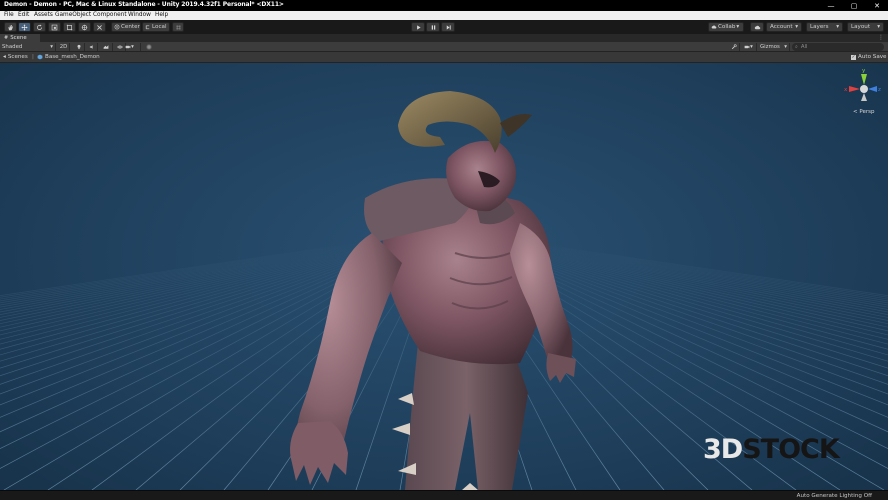 The width and height of the screenshot is (888, 500). What do you see at coordinates (110, 15) in the screenshot?
I see `menu-component: Component` at bounding box center [110, 15].